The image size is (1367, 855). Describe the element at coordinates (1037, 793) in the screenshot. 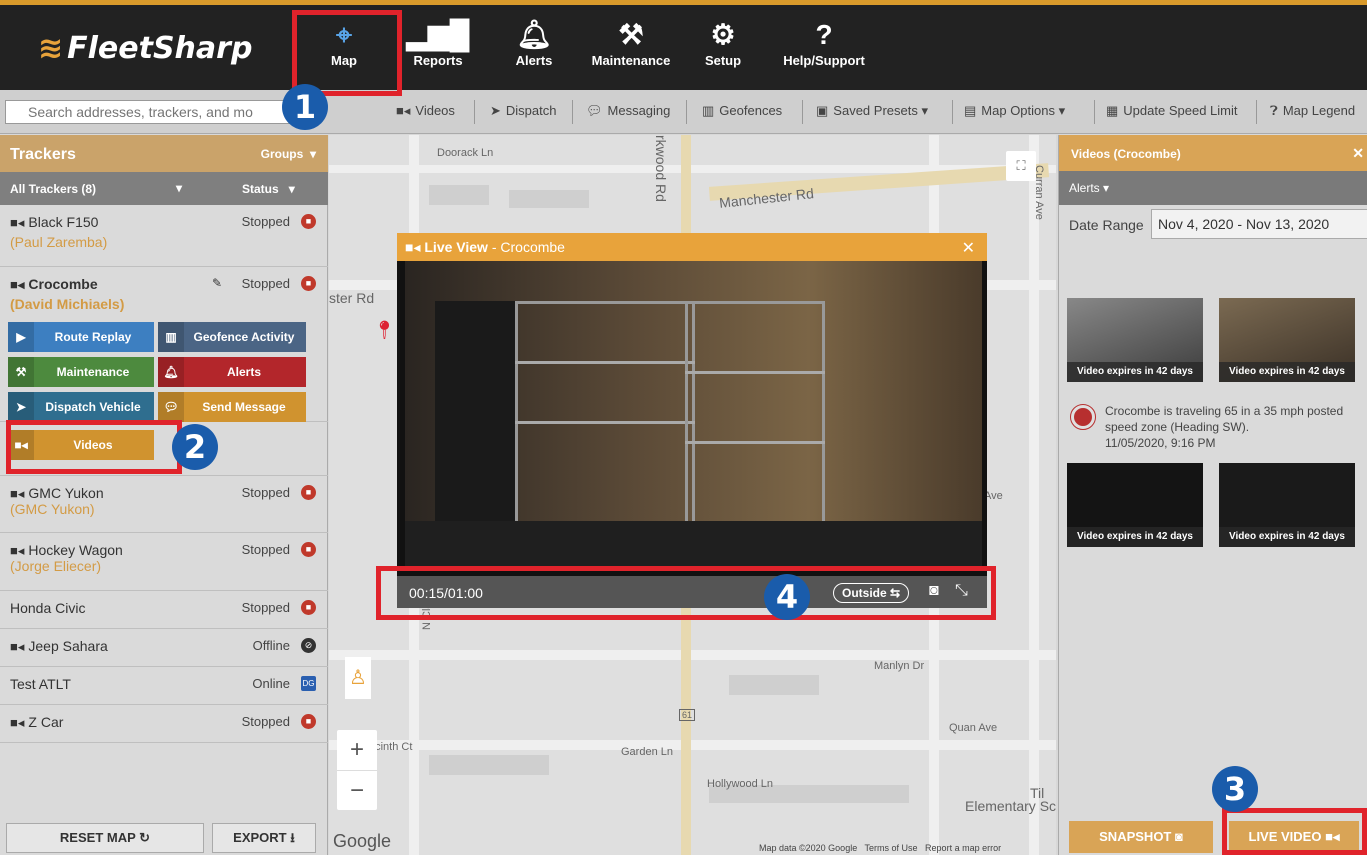

I see `street-label: Til` at that location.